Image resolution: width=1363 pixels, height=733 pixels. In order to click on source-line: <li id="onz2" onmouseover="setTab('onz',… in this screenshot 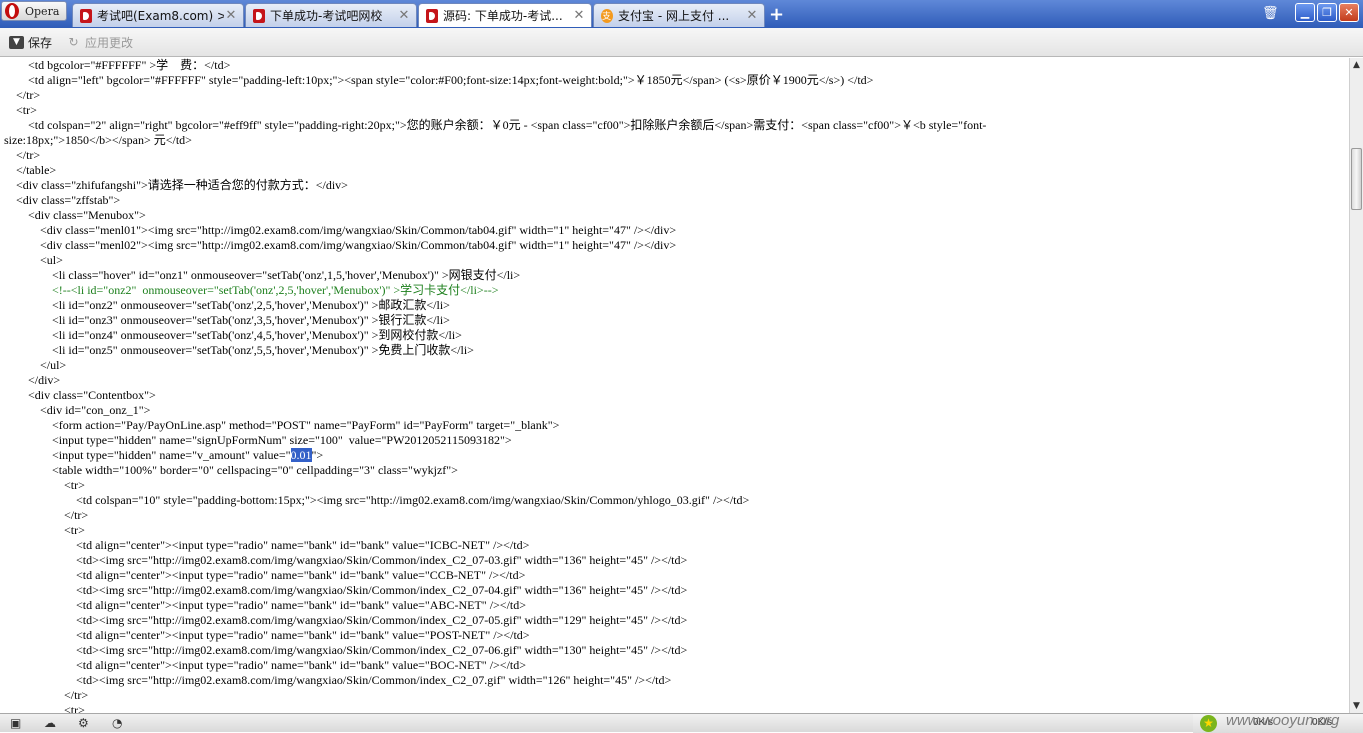, I will do `click(674, 305)`.